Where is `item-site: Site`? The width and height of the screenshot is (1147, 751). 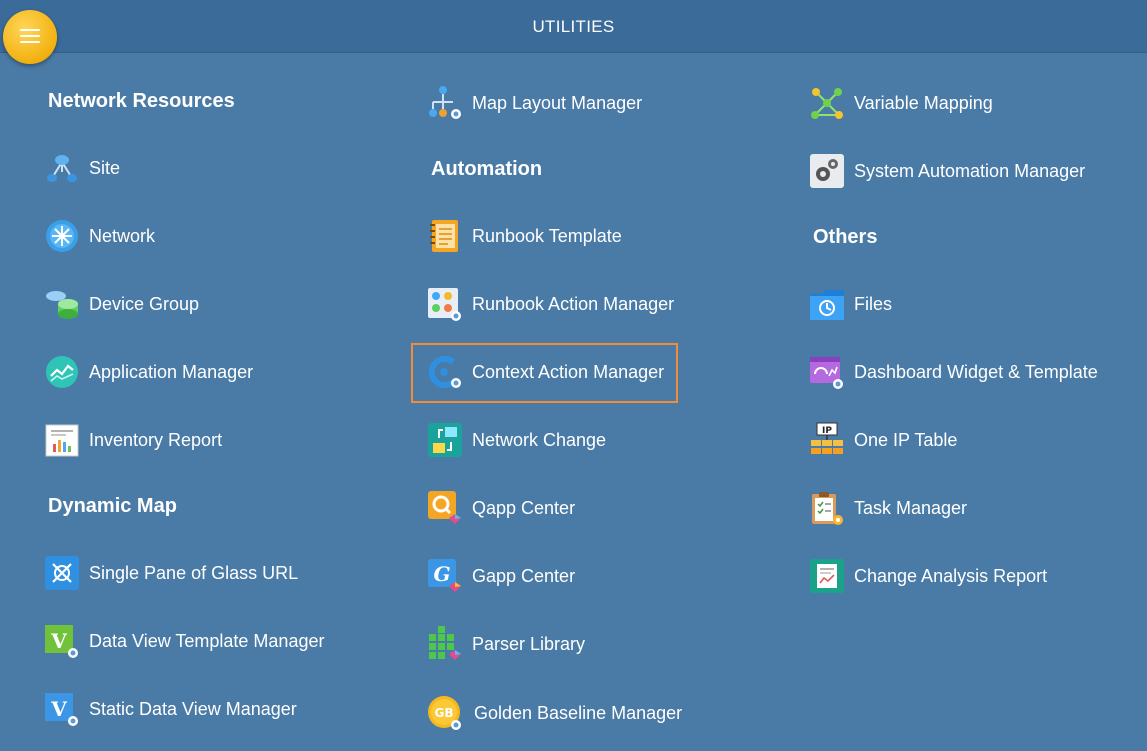
item-site: Site is located at coordinates (81, 168).